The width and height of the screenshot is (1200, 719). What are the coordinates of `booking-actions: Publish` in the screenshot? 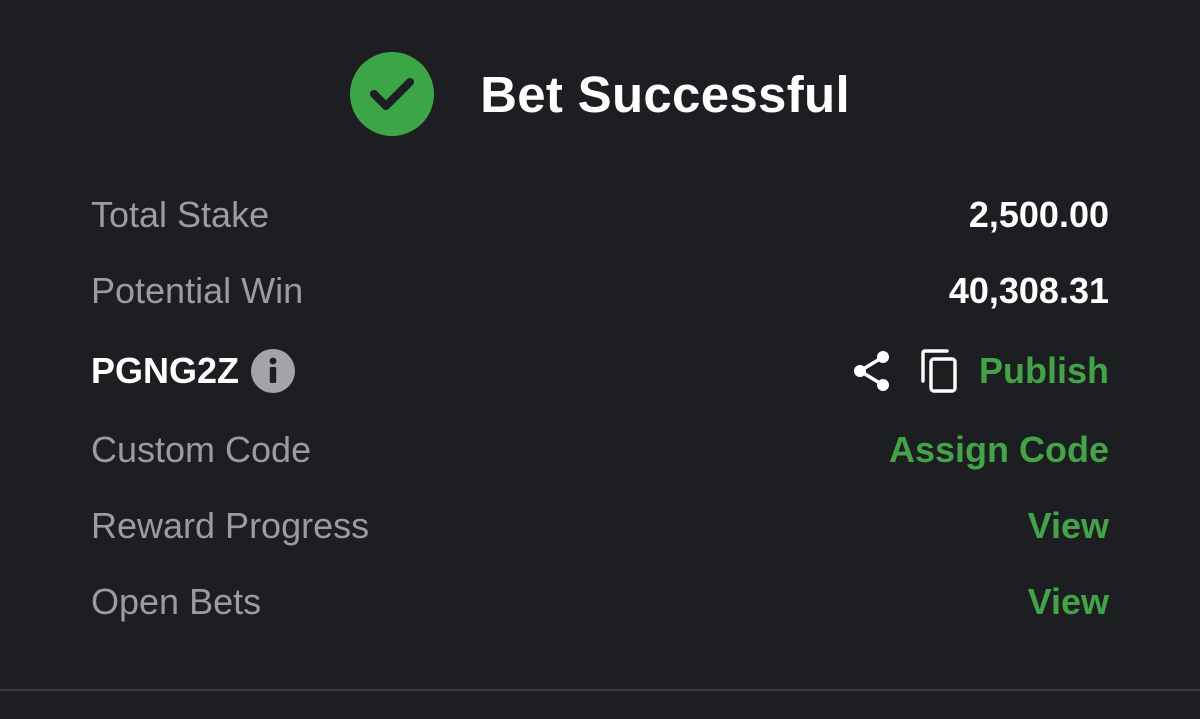 It's located at (980, 371).